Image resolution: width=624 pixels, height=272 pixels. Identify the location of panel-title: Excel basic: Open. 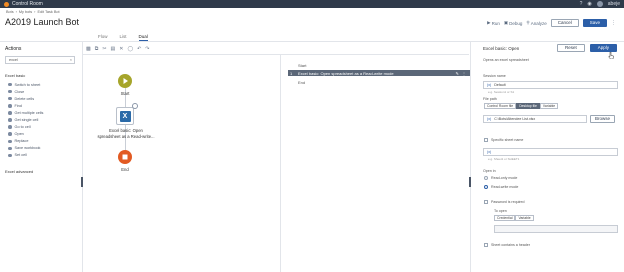
(501, 48).